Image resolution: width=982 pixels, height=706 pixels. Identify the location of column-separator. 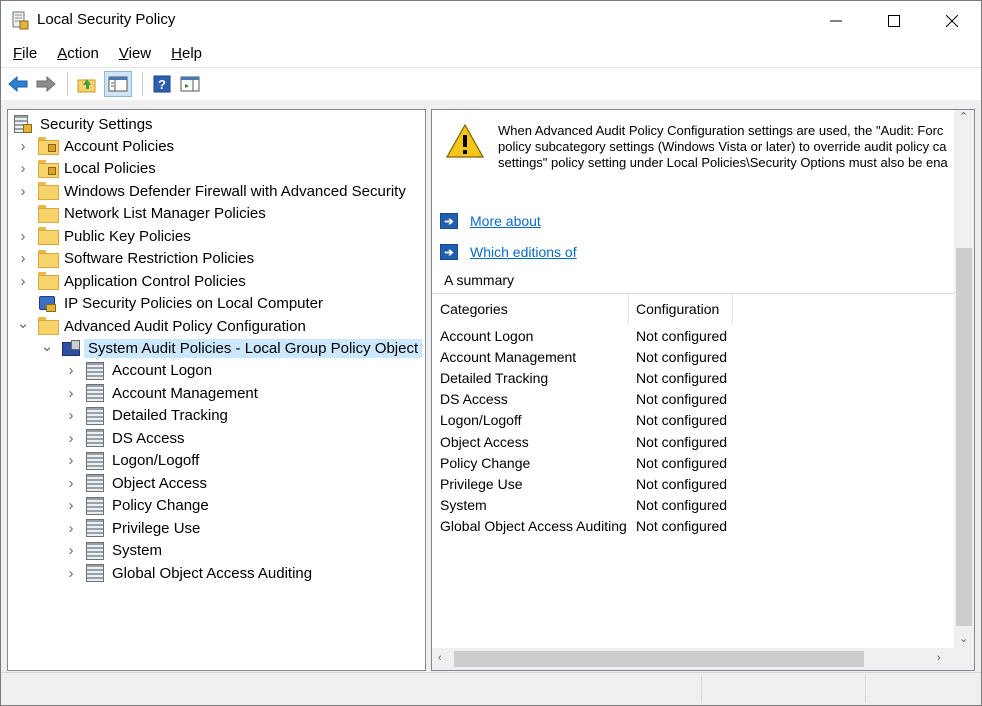
(732, 309).